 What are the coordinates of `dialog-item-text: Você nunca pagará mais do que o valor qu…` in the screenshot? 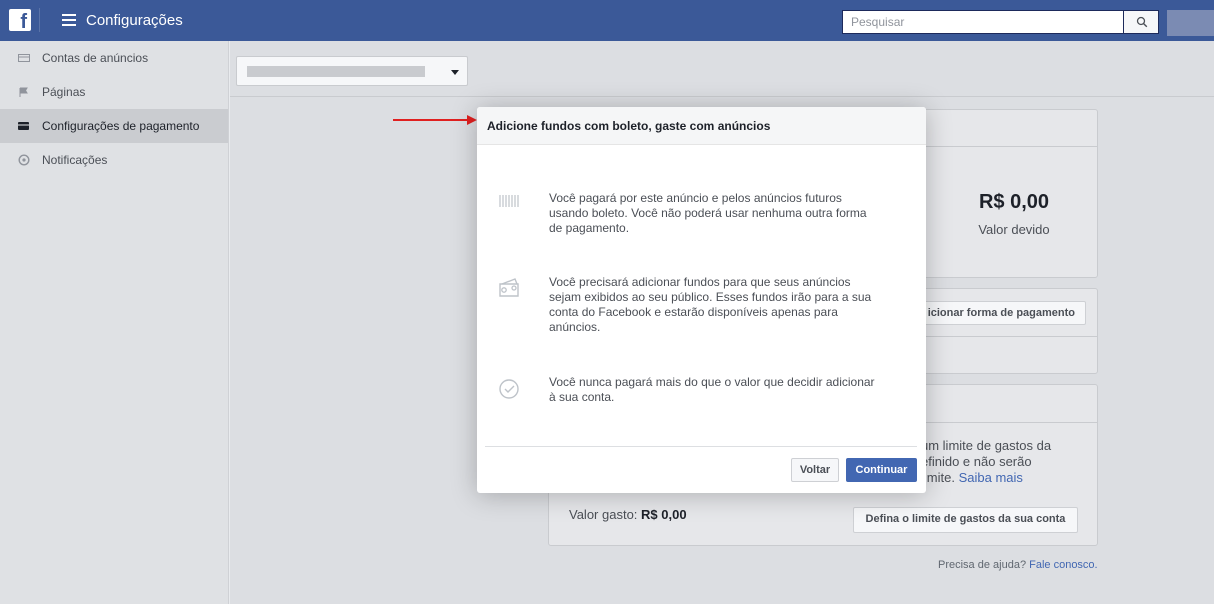 It's located at (712, 389).